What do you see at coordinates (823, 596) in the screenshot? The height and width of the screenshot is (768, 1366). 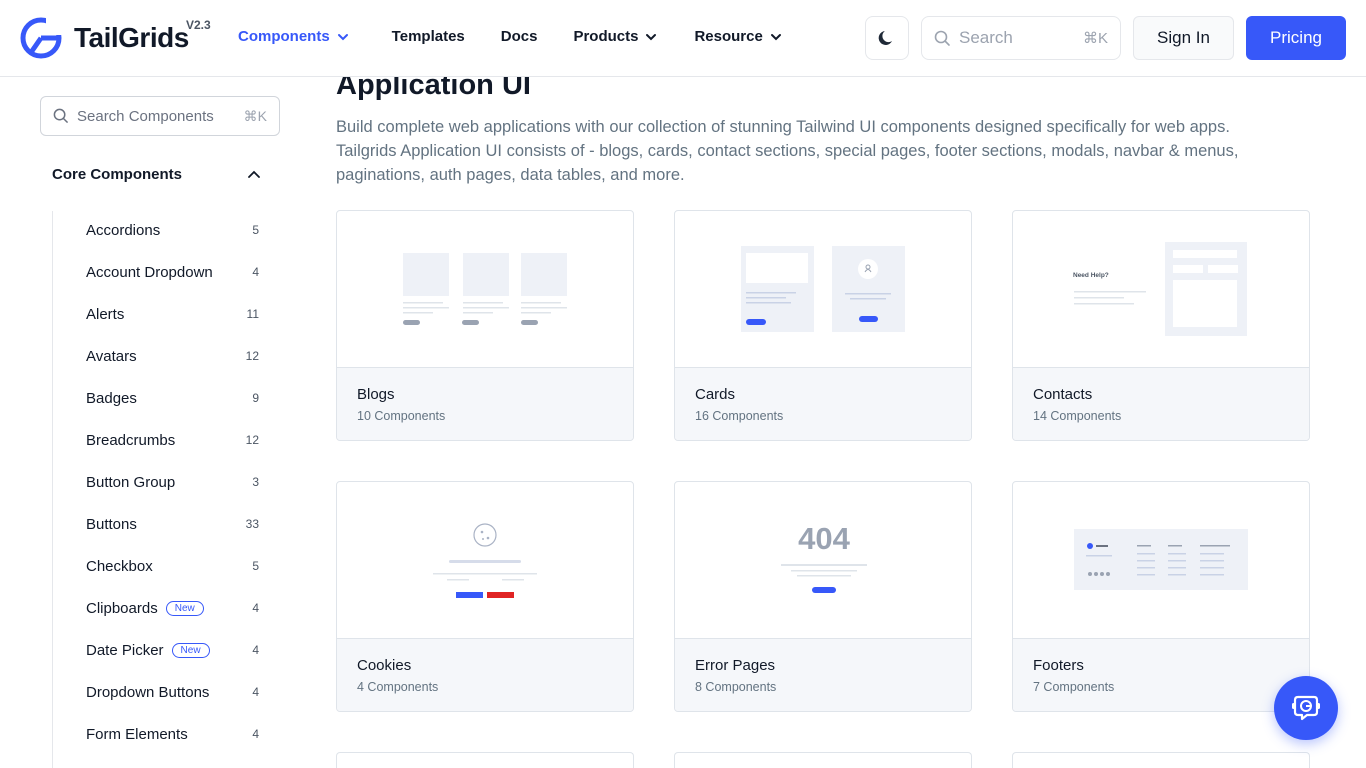 I see `category-card-error-pages: 404 Error Pages 8 Components` at bounding box center [823, 596].